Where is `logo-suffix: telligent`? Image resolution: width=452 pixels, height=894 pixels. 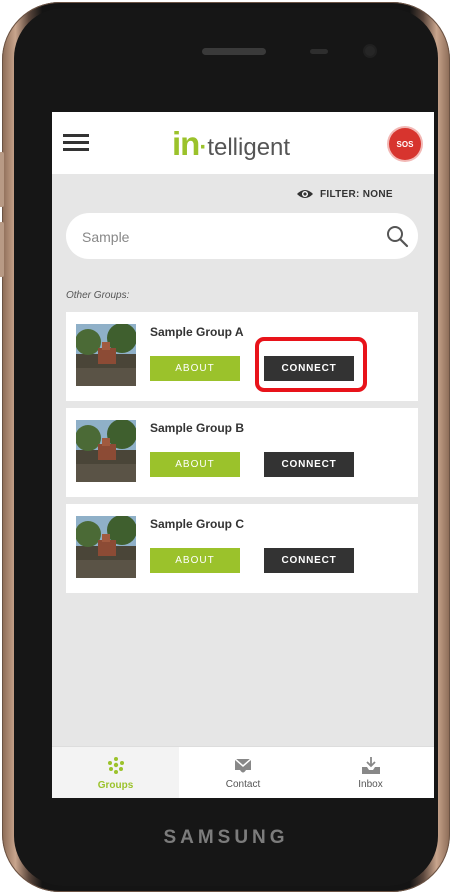
logo-suffix: telligent is located at coordinates (249, 147).